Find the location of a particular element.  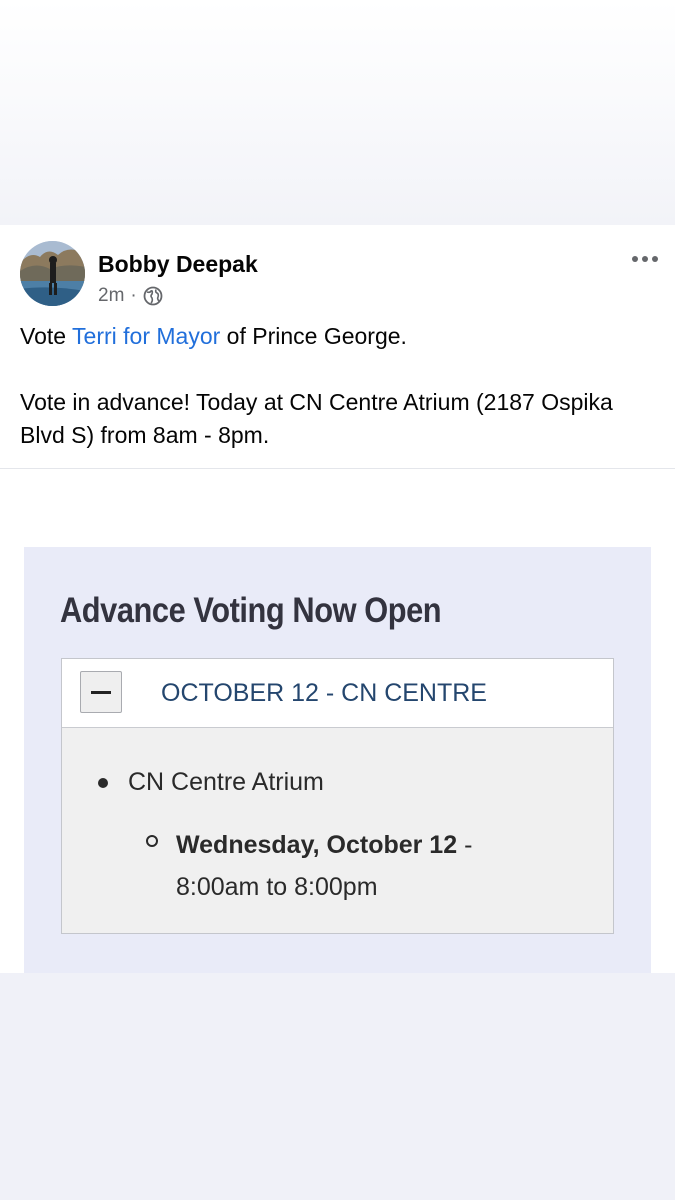

schedule-hours: 8:00am to 8:00pm is located at coordinates (277, 887).